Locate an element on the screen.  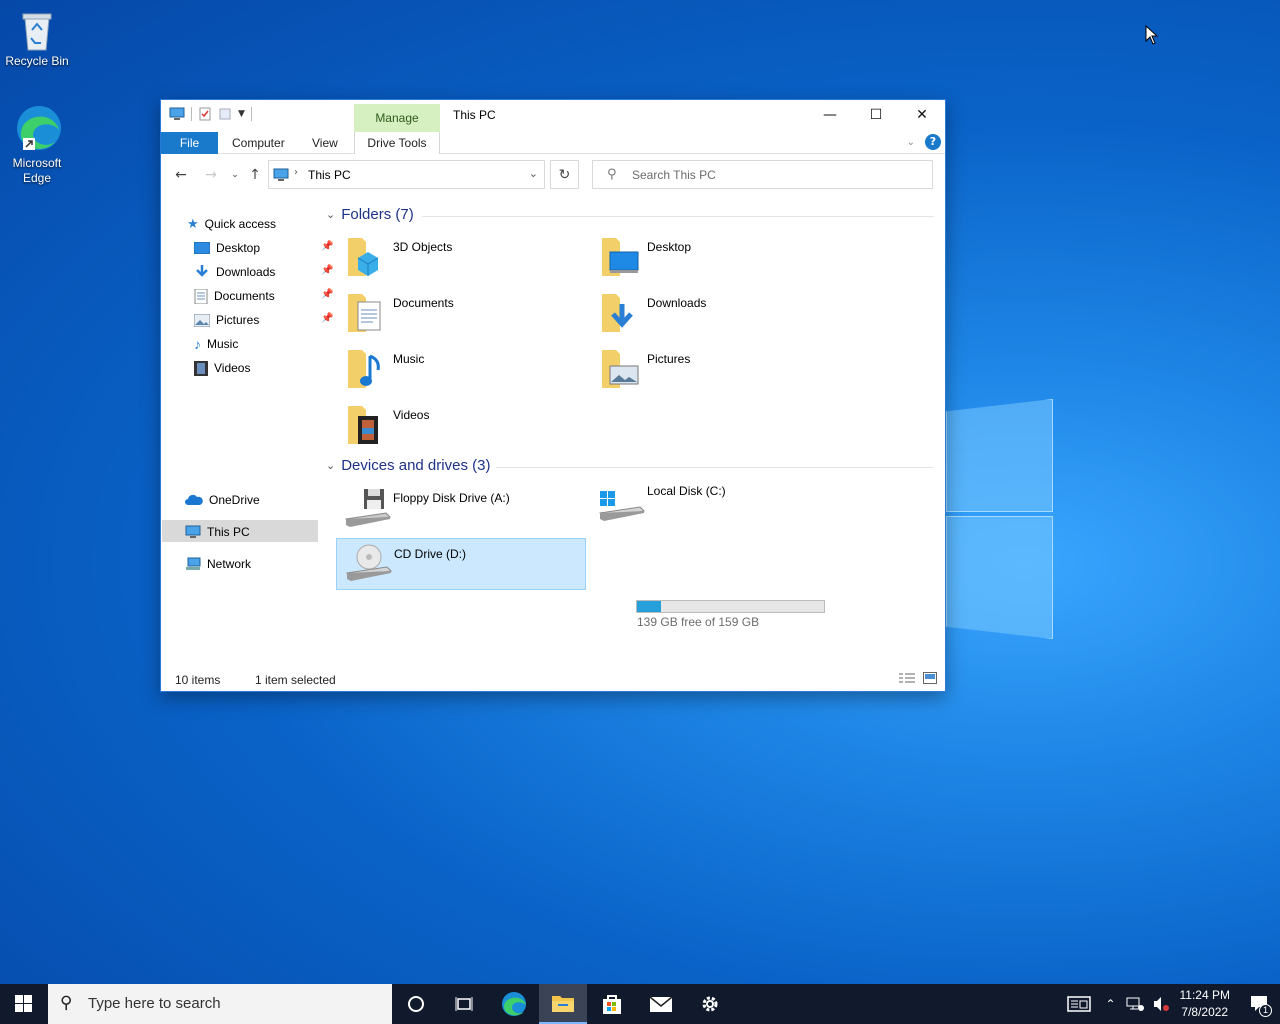
gear-icon is located at coordinates (710, 1004).